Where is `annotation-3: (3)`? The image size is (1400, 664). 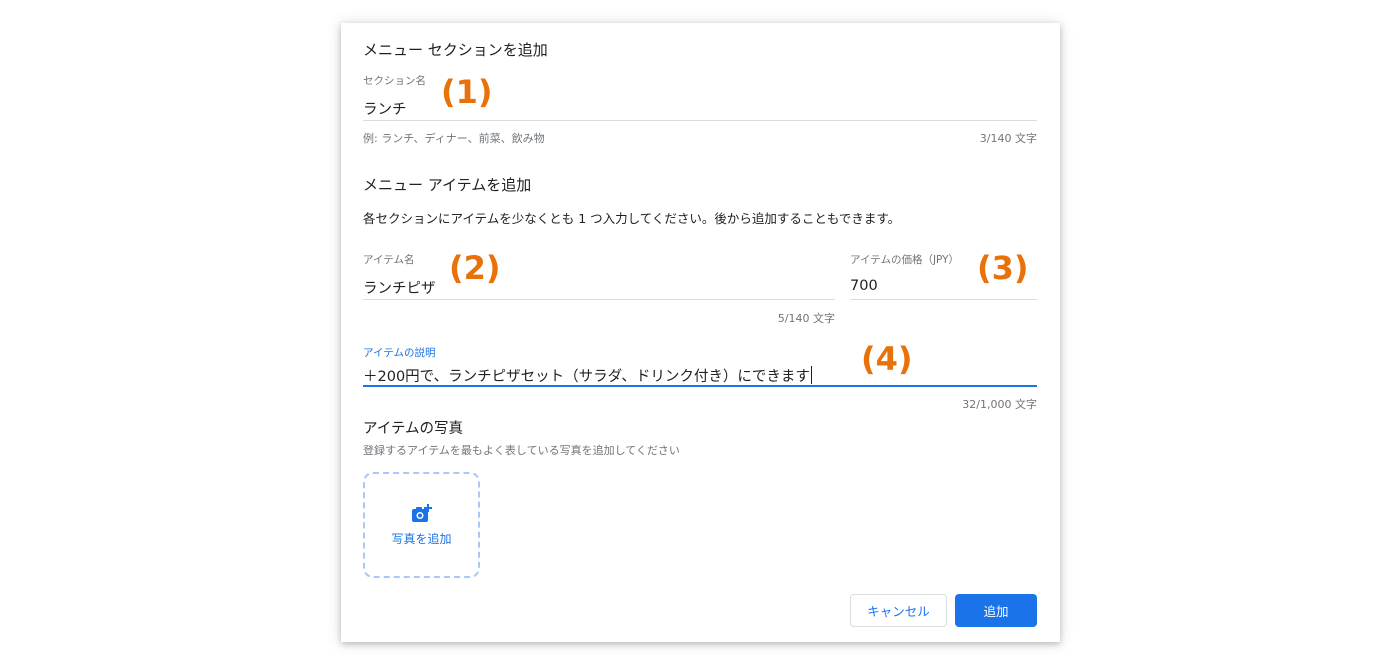 annotation-3: (3) is located at coordinates (1003, 268).